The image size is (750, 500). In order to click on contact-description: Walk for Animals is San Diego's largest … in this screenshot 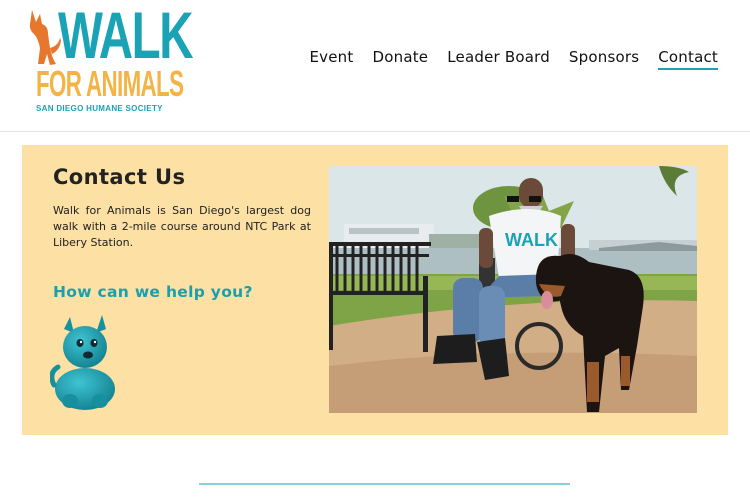, I will do `click(182, 226)`.